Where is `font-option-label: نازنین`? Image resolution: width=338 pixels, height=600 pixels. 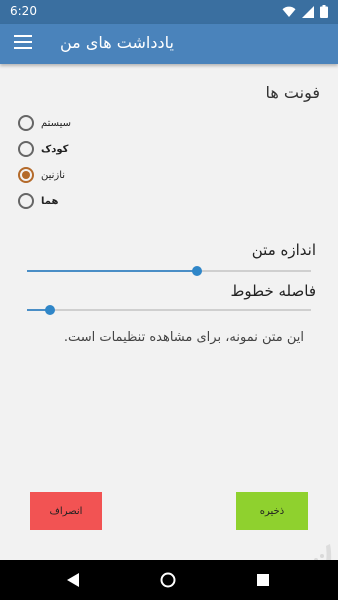
font-option-label: نازنین is located at coordinates (53, 175).